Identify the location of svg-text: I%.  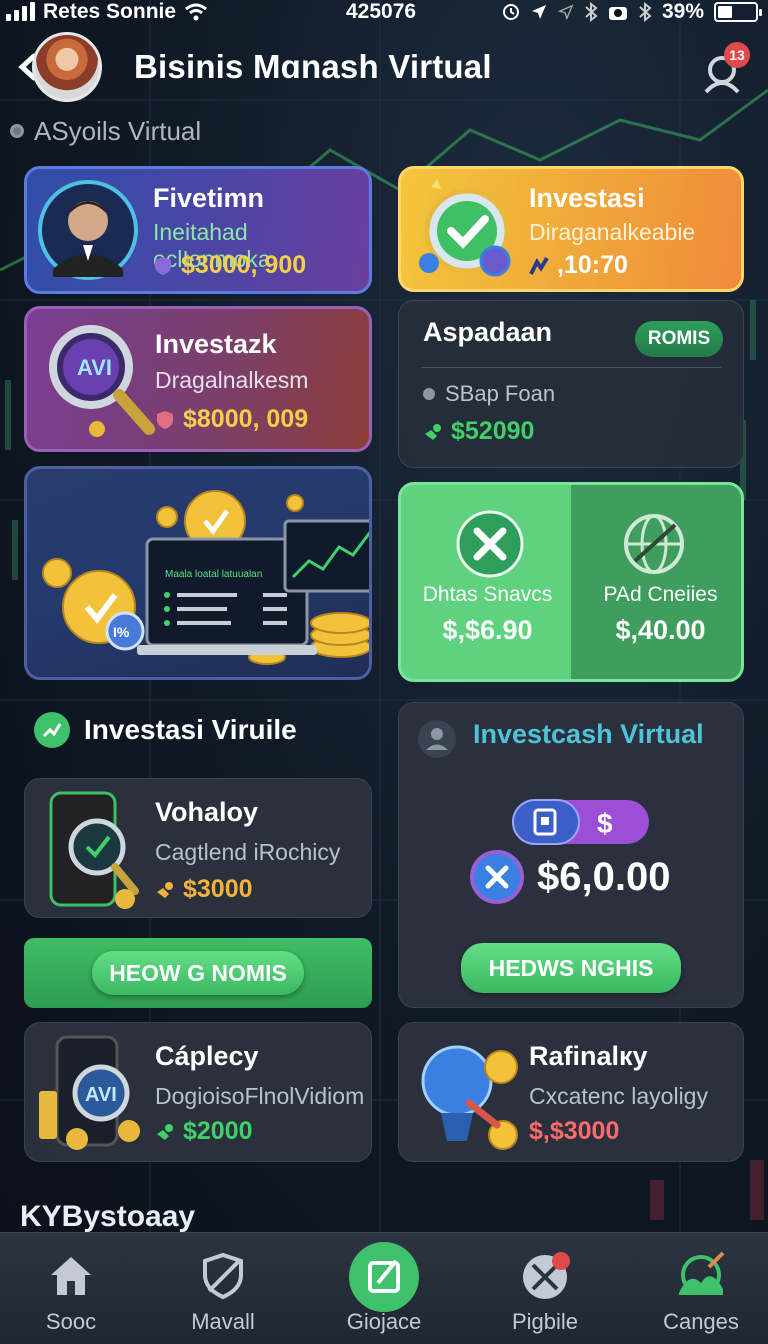
(121, 632).